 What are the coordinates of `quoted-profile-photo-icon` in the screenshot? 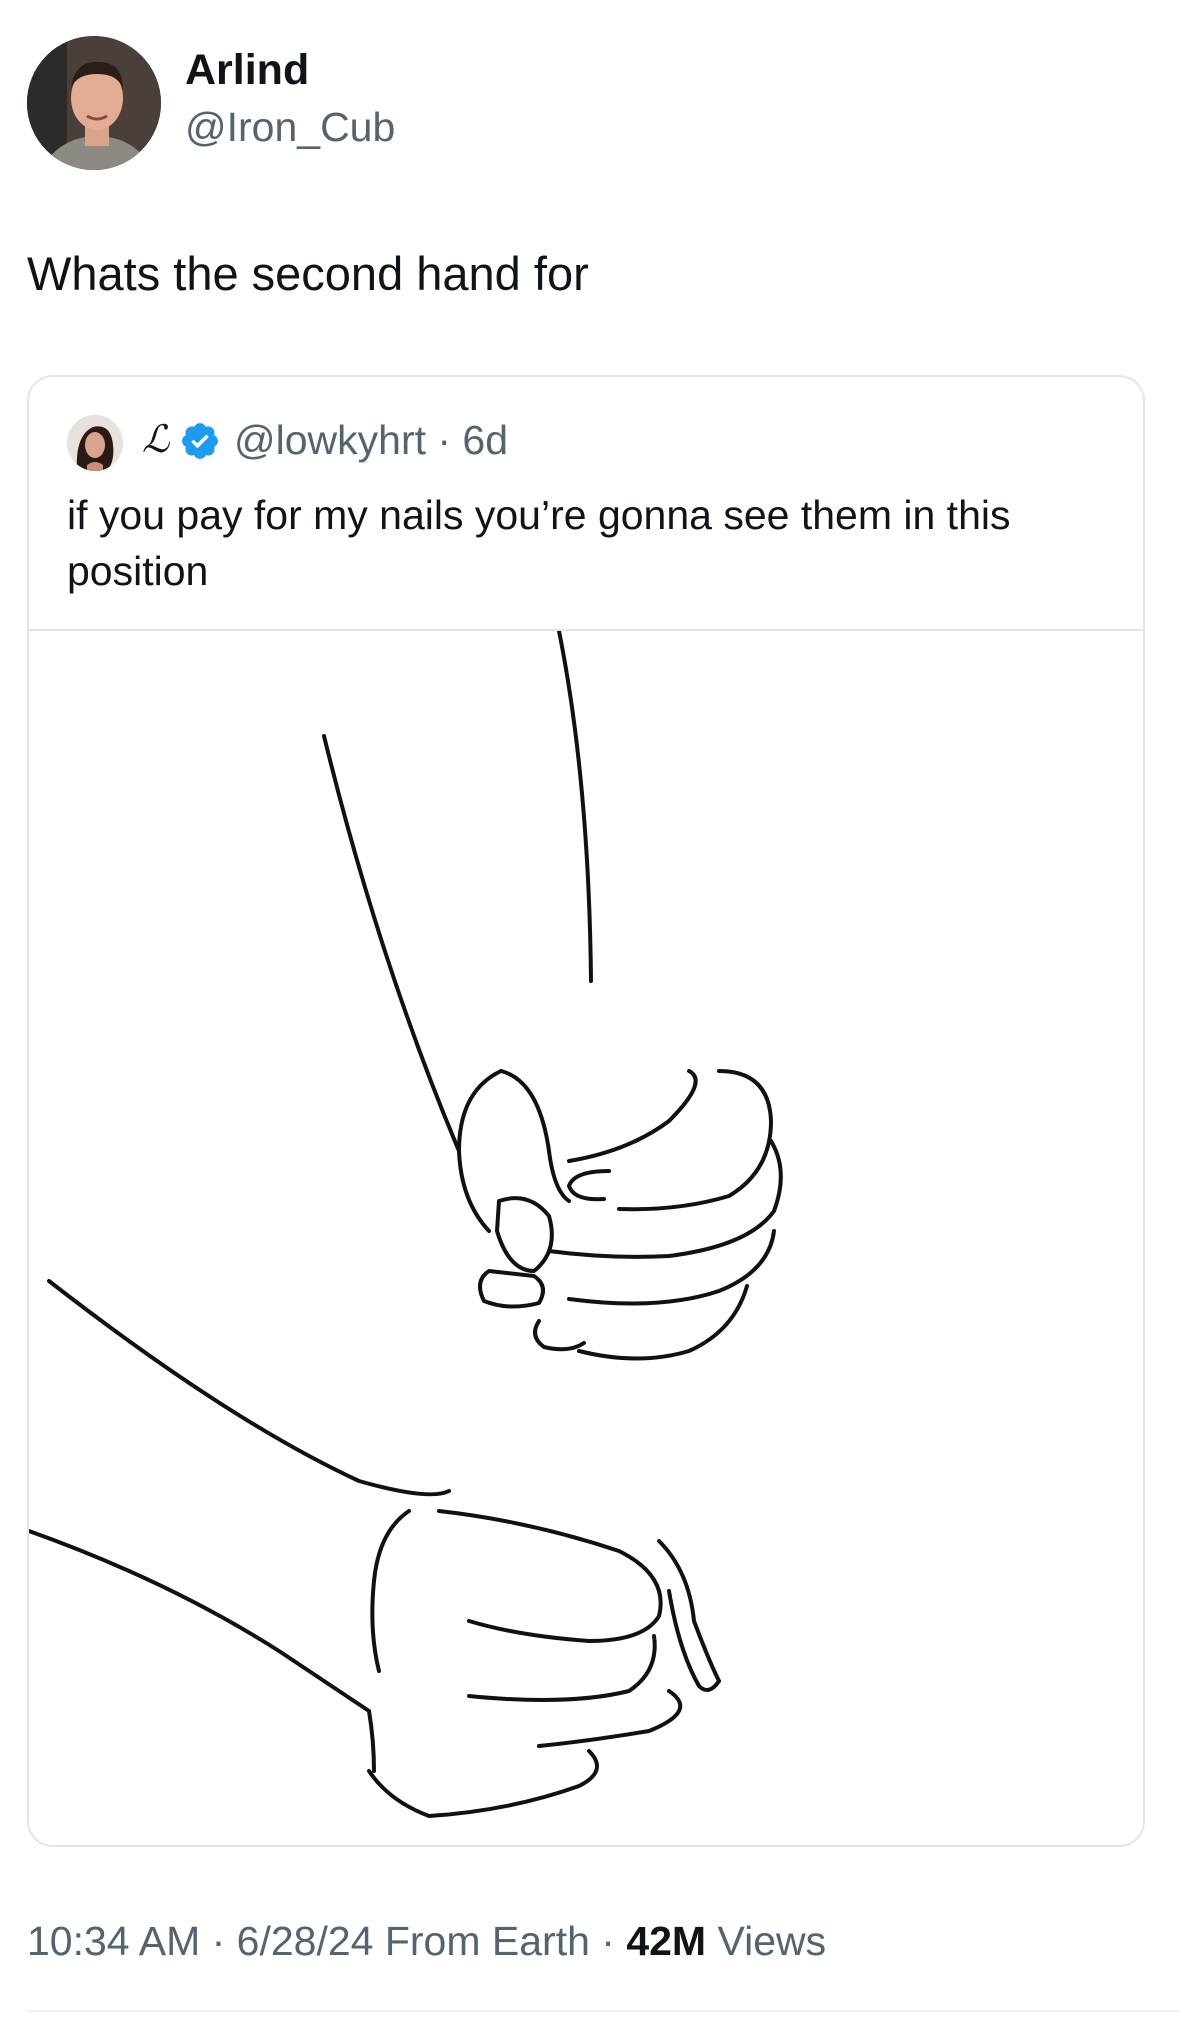 It's located at (95, 443).